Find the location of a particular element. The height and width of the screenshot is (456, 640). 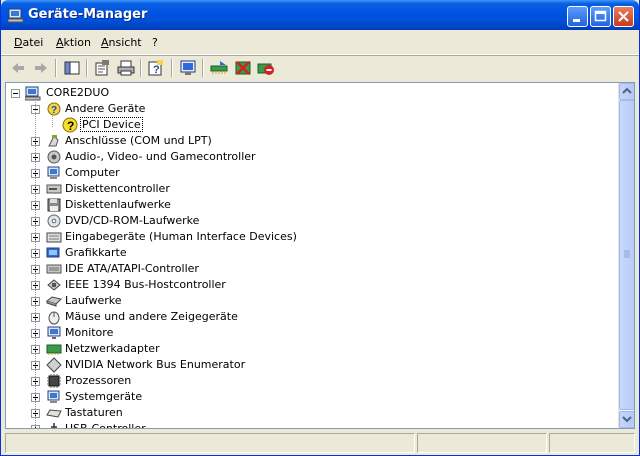

grip-icon is located at coordinates (627, 254).